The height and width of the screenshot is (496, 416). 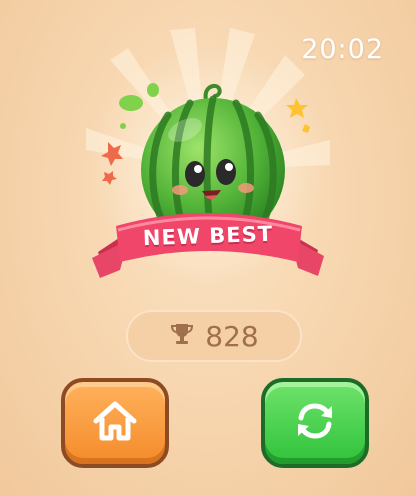 What do you see at coordinates (232, 336) in the screenshot?
I see `best-score-value: 828` at bounding box center [232, 336].